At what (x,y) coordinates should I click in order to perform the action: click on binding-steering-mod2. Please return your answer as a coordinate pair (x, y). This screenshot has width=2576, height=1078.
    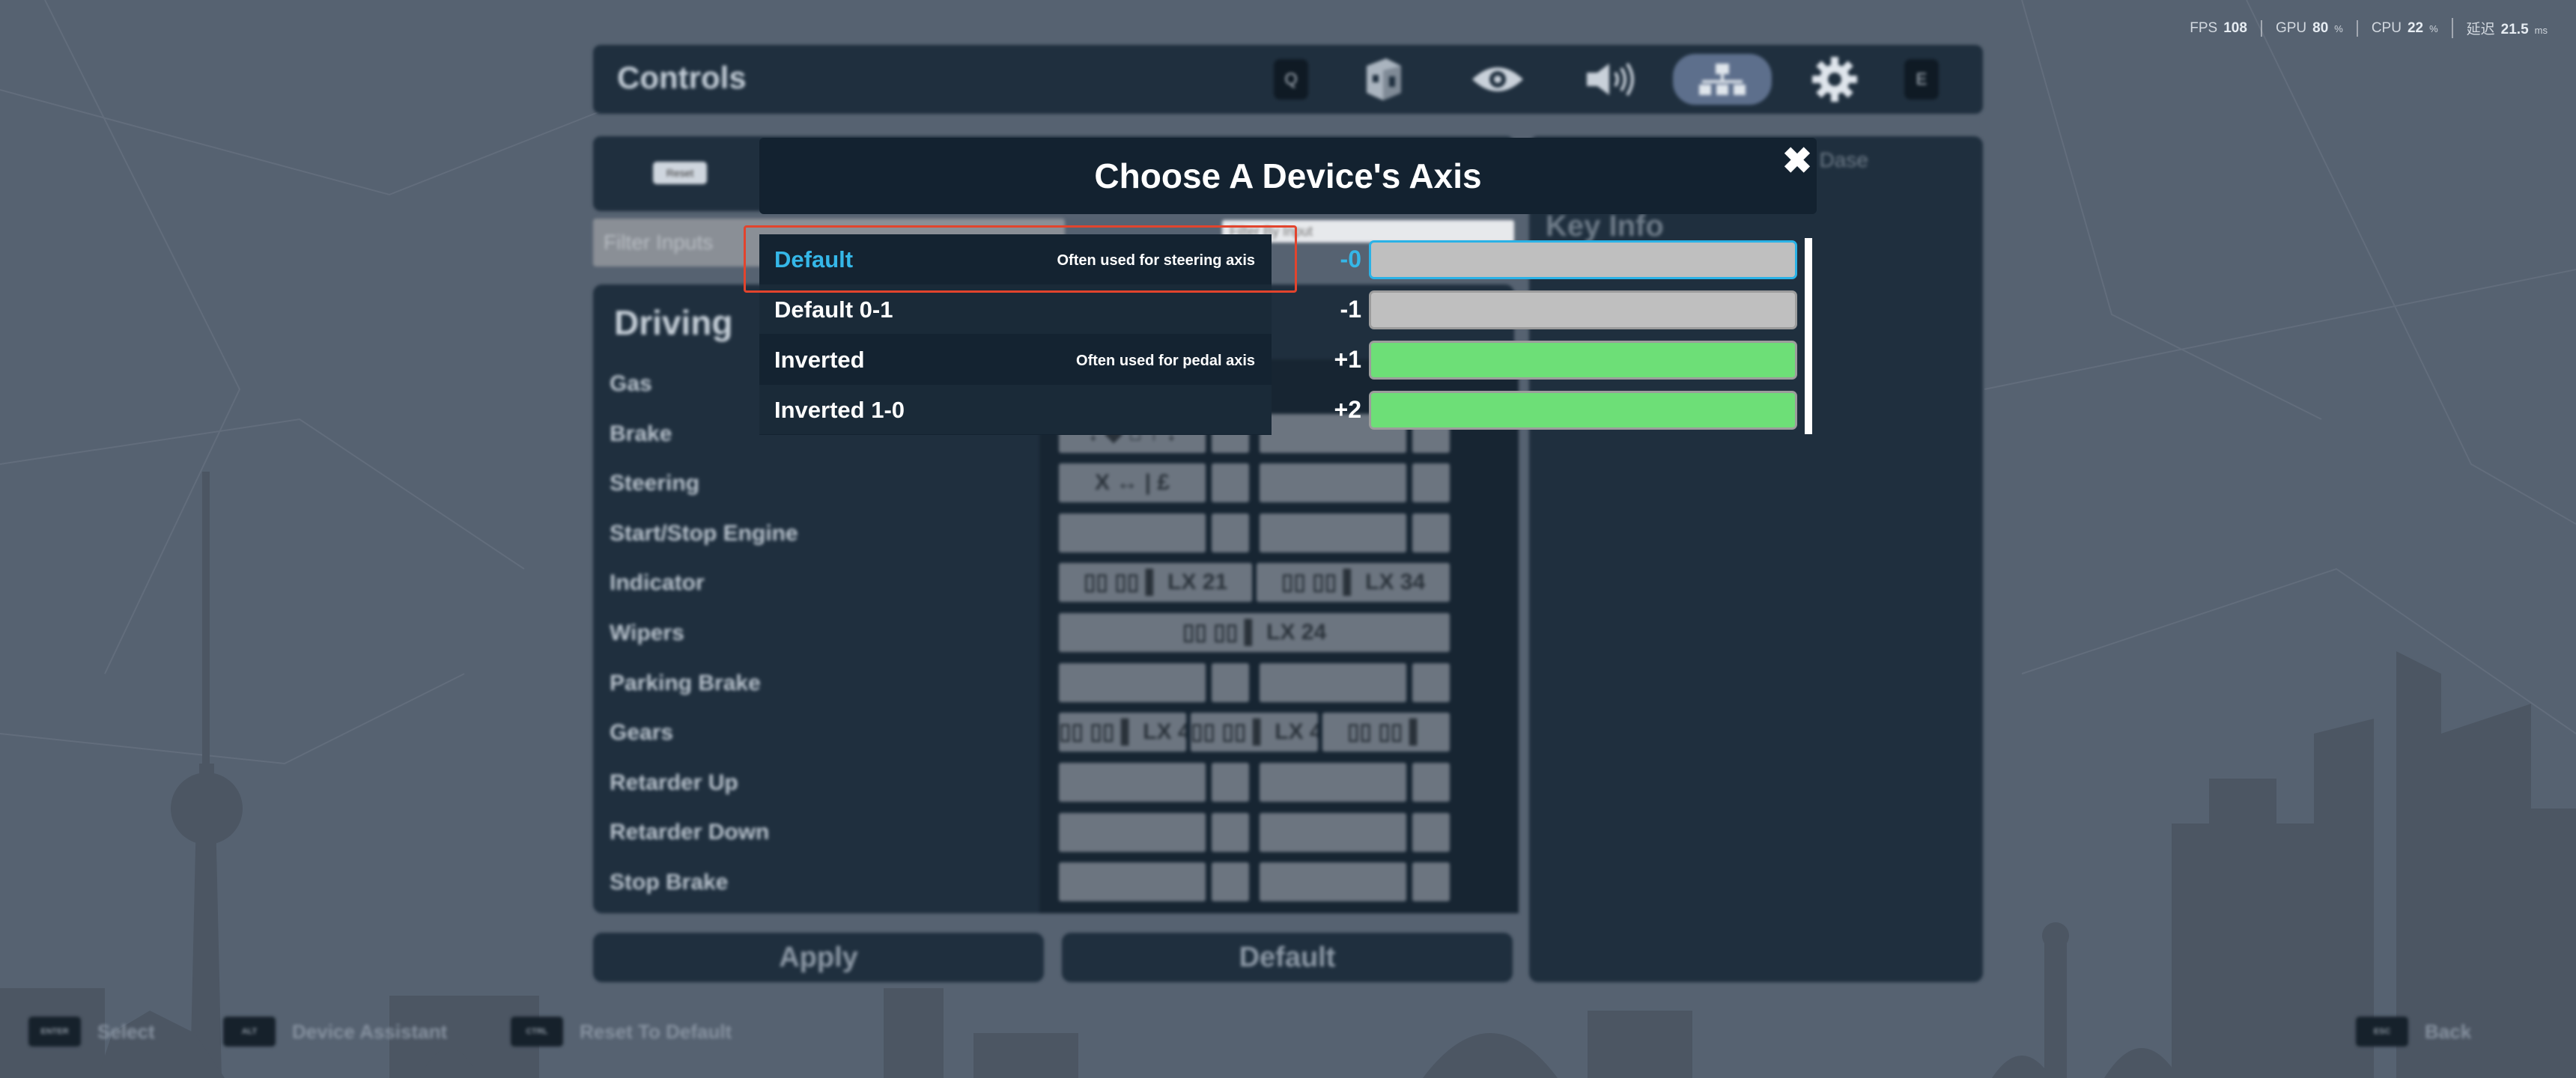
    Looking at the image, I should click on (1431, 482).